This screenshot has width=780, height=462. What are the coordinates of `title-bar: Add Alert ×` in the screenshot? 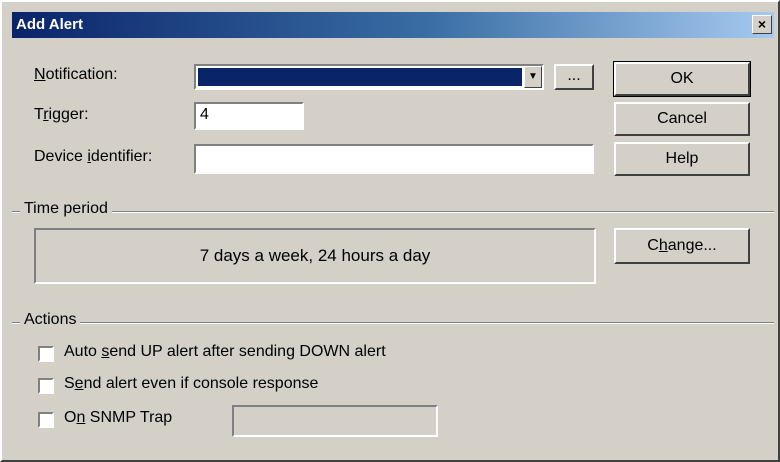 It's located at (393, 25).